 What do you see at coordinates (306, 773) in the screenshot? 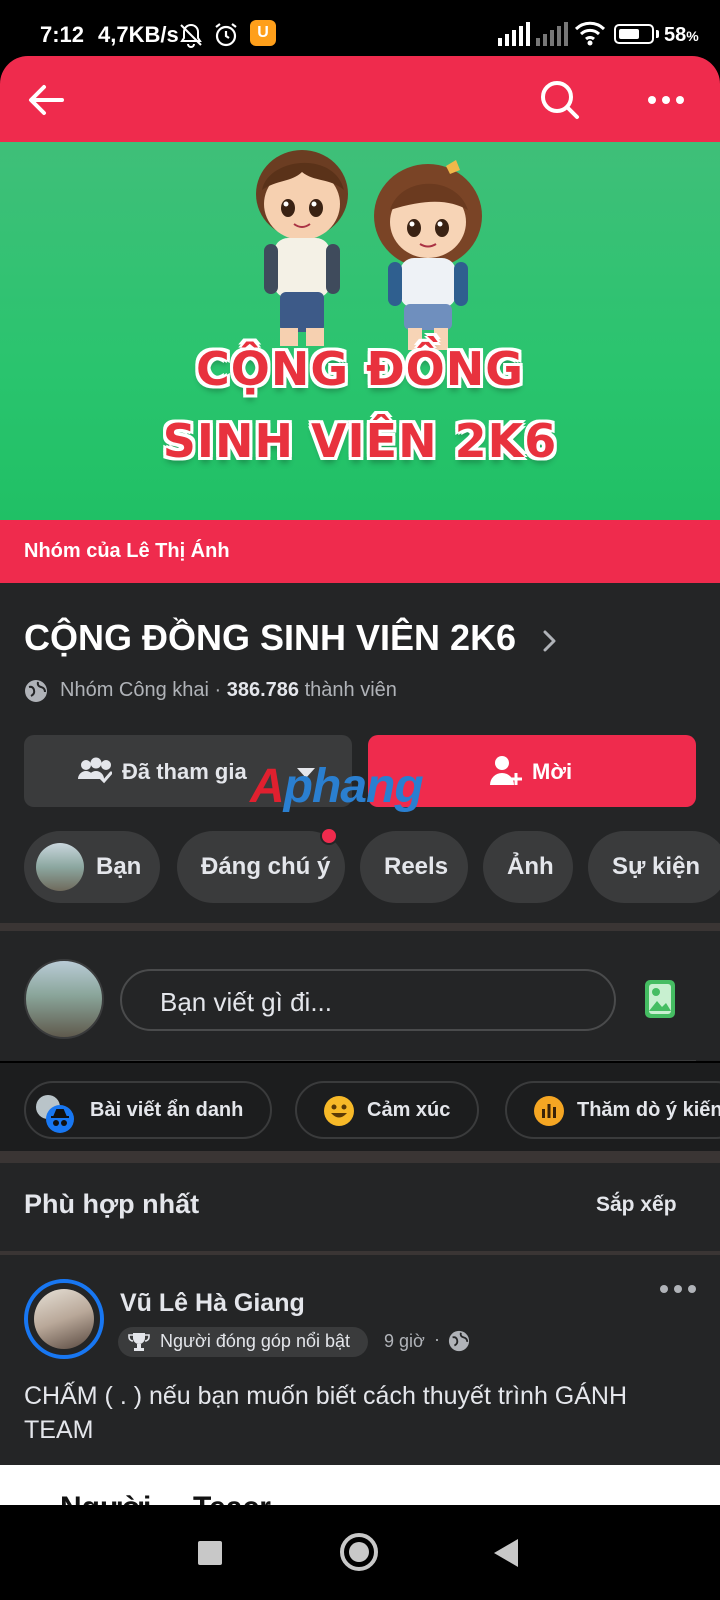
I see `caret-down-icon` at bounding box center [306, 773].